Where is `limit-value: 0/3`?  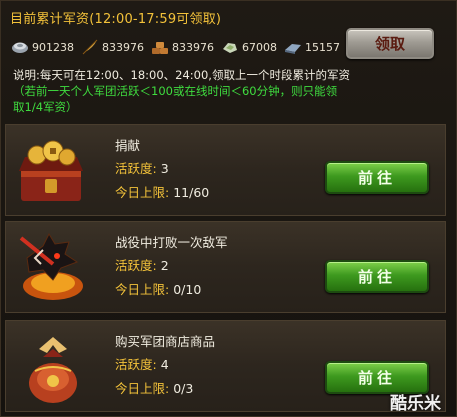 limit-value: 0/3 is located at coordinates (183, 388).